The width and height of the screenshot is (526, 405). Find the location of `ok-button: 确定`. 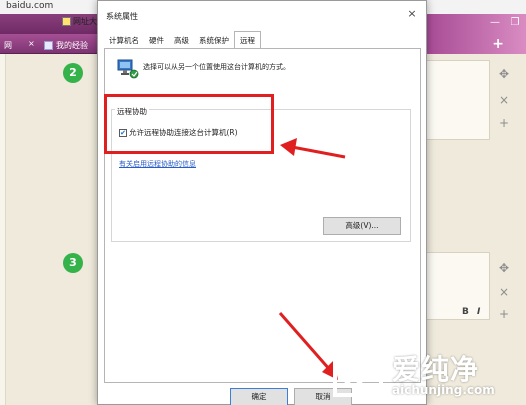

ok-button: 确定 is located at coordinates (259, 396).